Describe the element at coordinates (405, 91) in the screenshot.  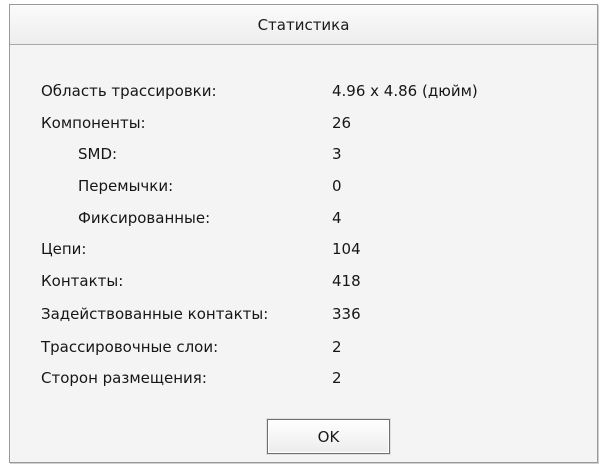
I see `stat-value: 4.96 x 4.86 (дюйм)` at that location.